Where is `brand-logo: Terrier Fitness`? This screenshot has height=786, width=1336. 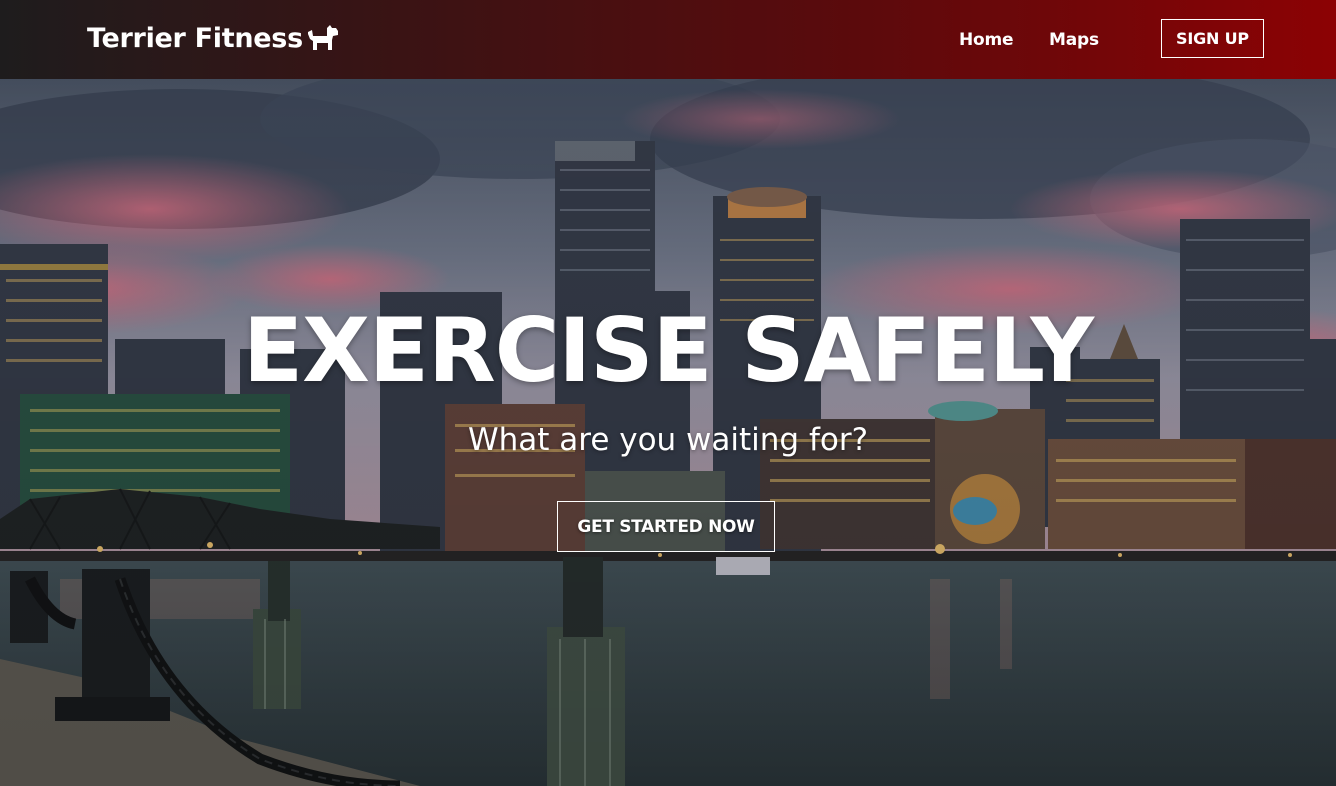 brand-logo: Terrier Fitness is located at coordinates (214, 38).